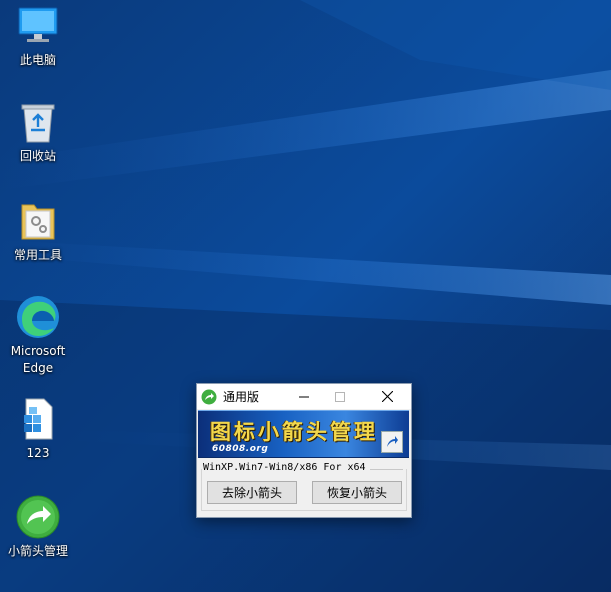  Describe the element at coordinates (252, 492) in the screenshot. I see `remove-arrow-button: 去除小箭头` at that location.